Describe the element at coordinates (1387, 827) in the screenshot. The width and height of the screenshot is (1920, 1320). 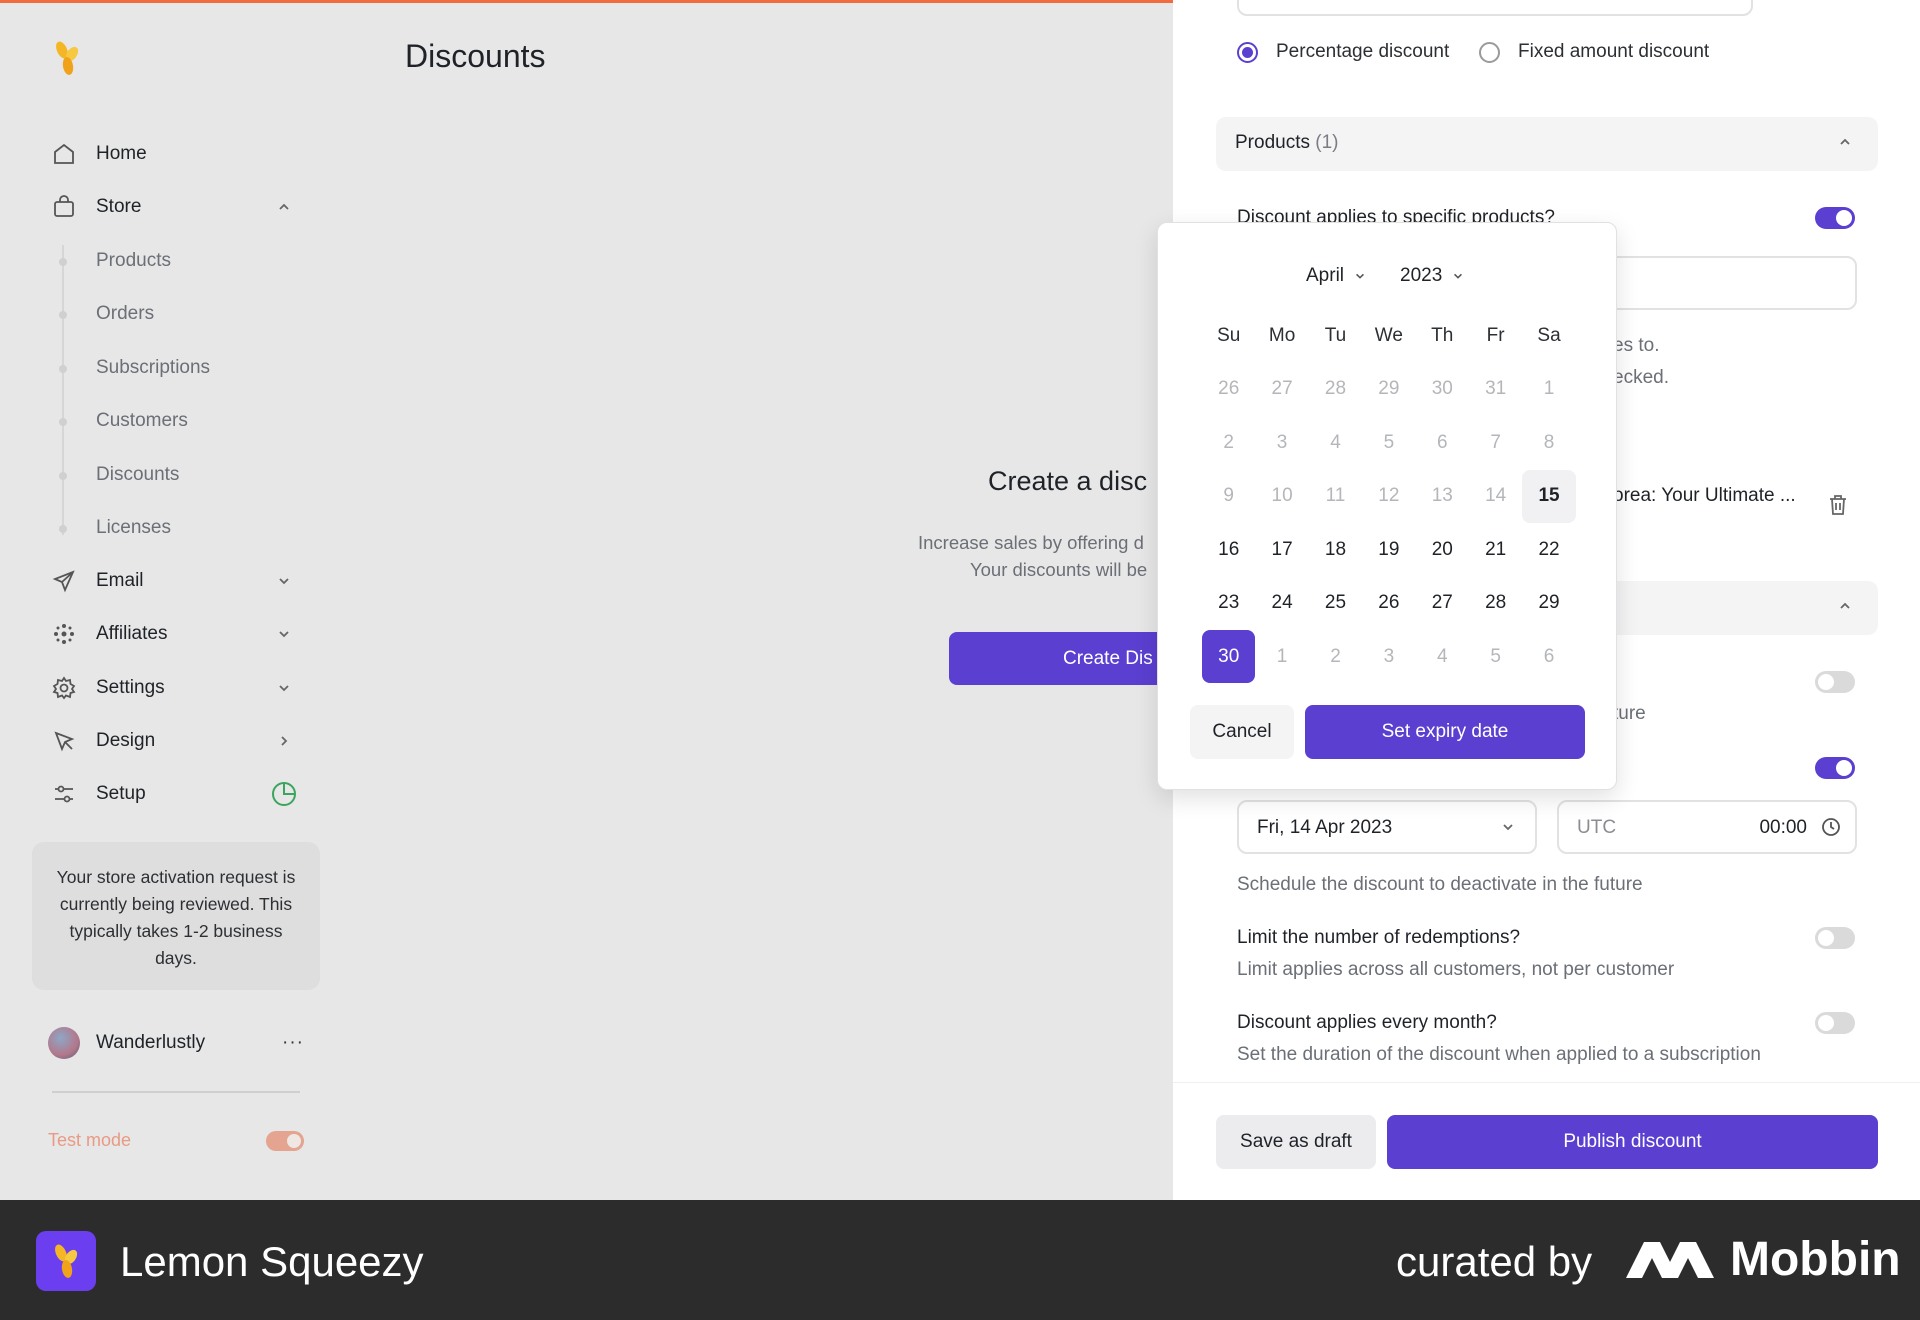
I see `expiry-date-select: Fri, 14 Apr 2023` at that location.